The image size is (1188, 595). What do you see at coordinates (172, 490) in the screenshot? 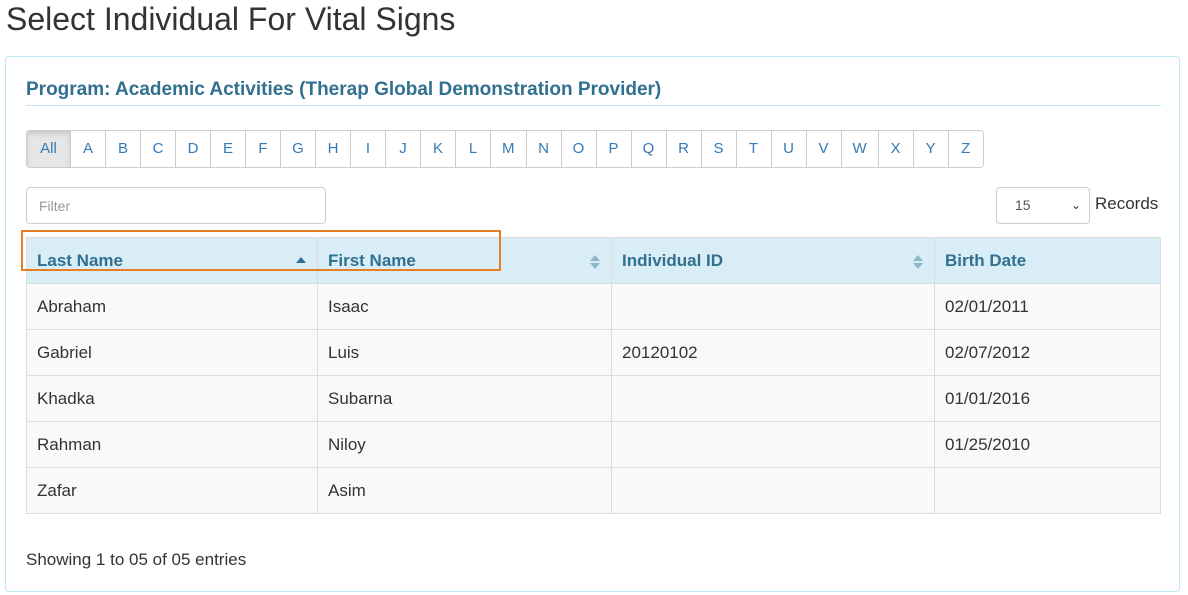
I see `last-name-cell: Zafar` at bounding box center [172, 490].